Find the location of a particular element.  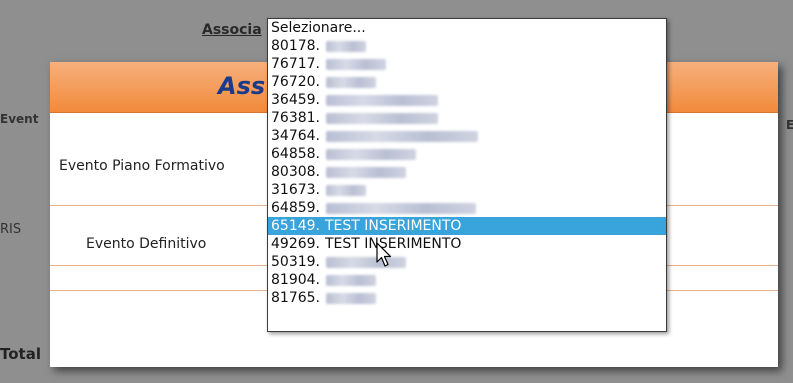

select-option: 34764. is located at coordinates (467, 136).